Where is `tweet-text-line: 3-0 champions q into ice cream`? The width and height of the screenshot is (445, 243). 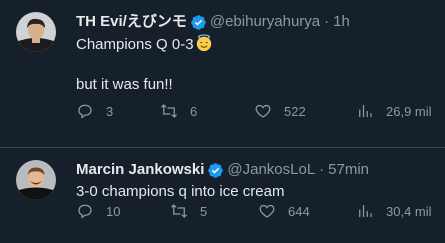
tweet-text-line: 3-0 champions q into ice cream is located at coordinates (180, 191).